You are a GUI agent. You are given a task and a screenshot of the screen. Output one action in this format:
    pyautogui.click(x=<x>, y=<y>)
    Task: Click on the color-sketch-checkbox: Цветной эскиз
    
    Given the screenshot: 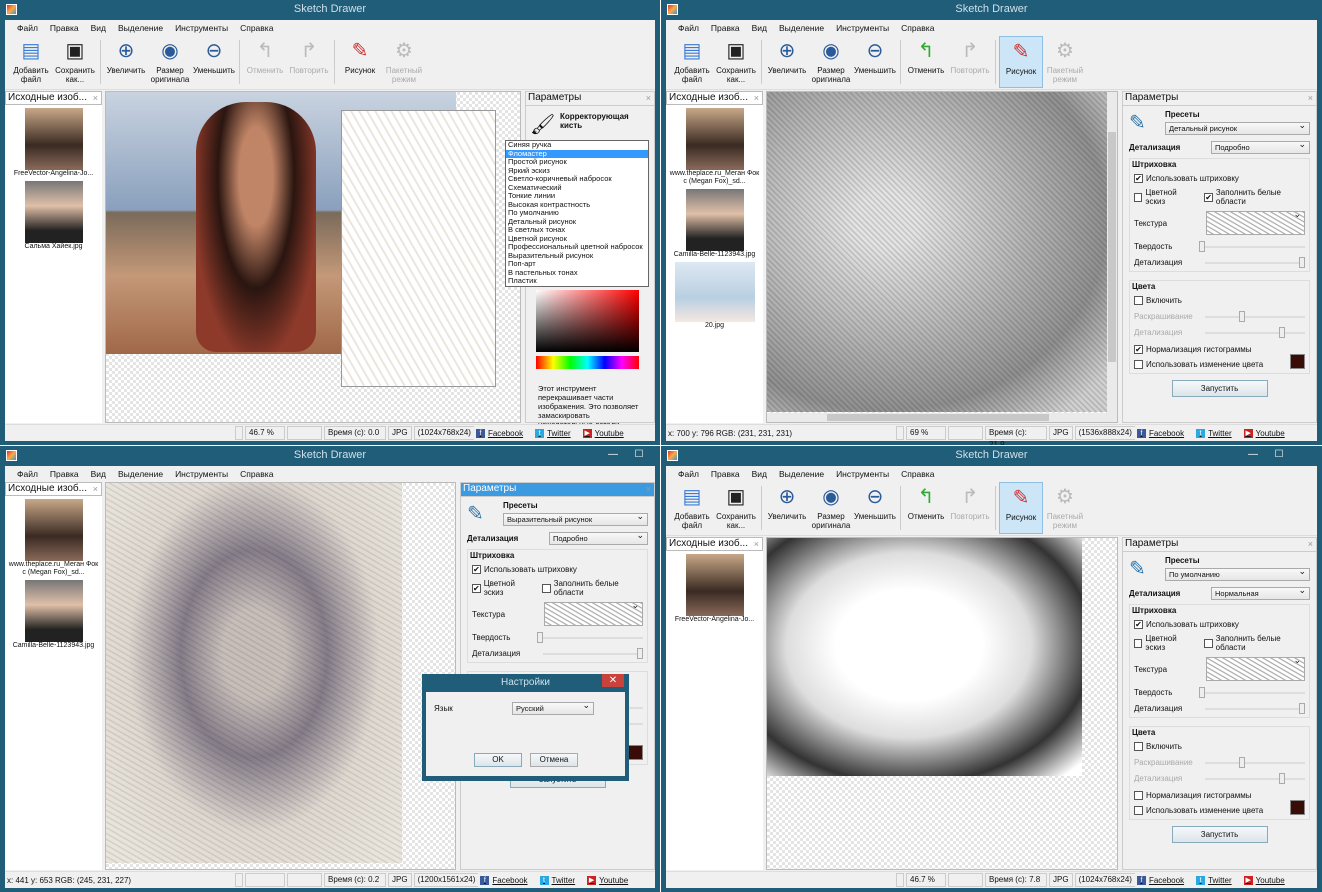 What is the action you would take?
    pyautogui.click(x=1164, y=643)
    